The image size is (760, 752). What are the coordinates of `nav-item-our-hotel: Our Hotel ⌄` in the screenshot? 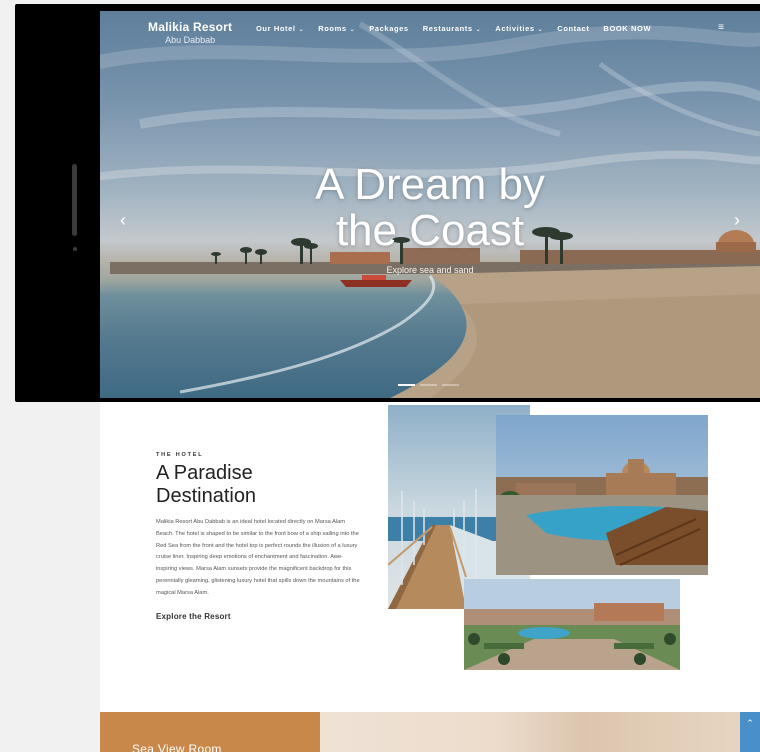 It's located at (280, 28).